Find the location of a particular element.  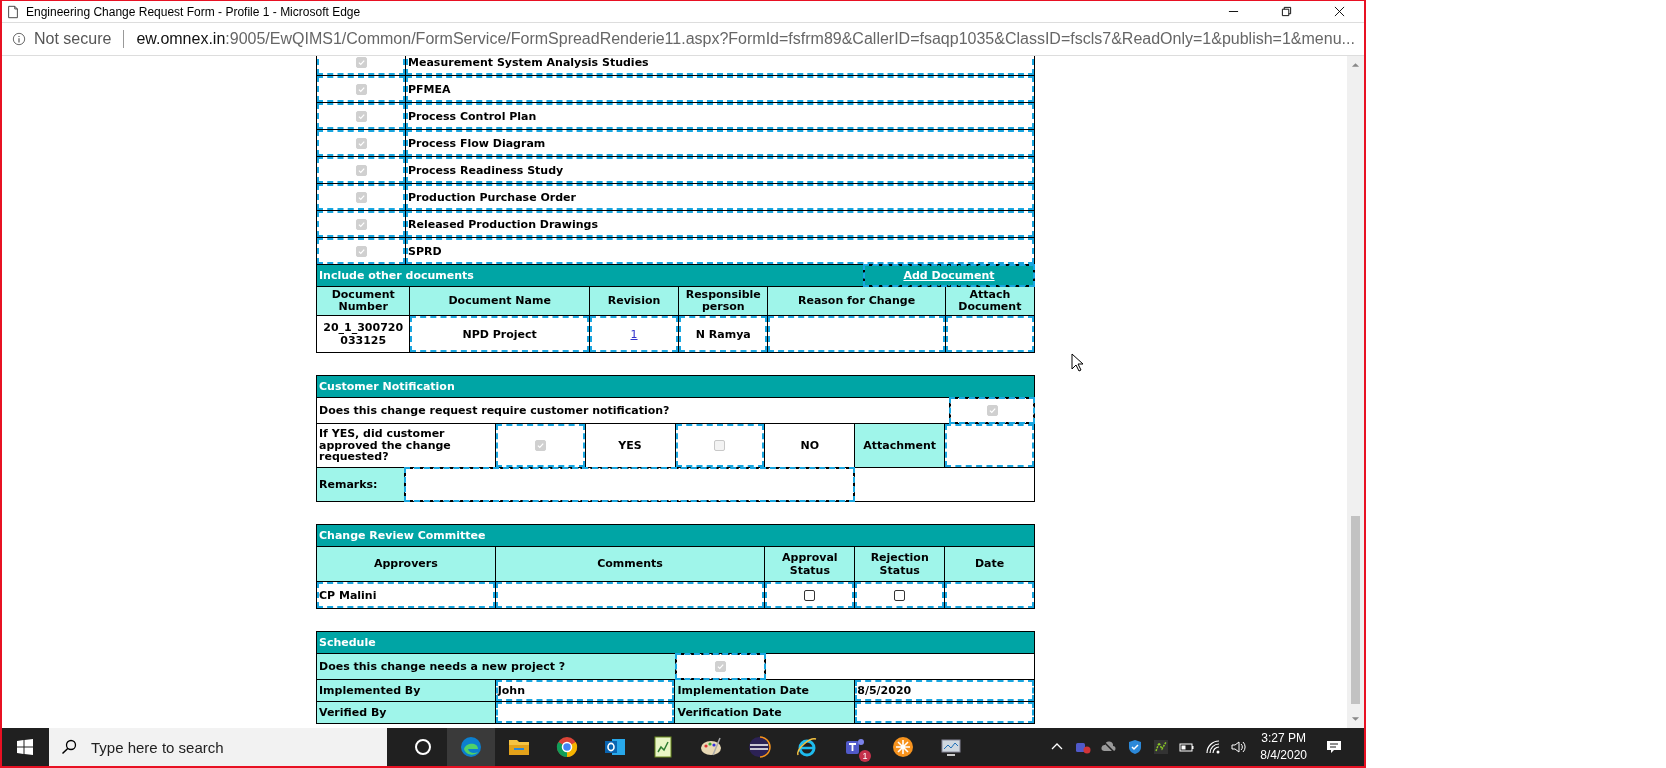

eclipse-icon is located at coordinates (759, 747).